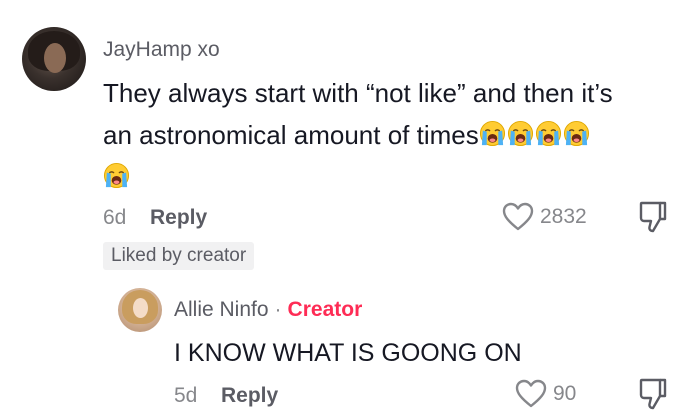  I want to click on reply-username-row: Allie Ninfo · Creator, so click(268, 310).